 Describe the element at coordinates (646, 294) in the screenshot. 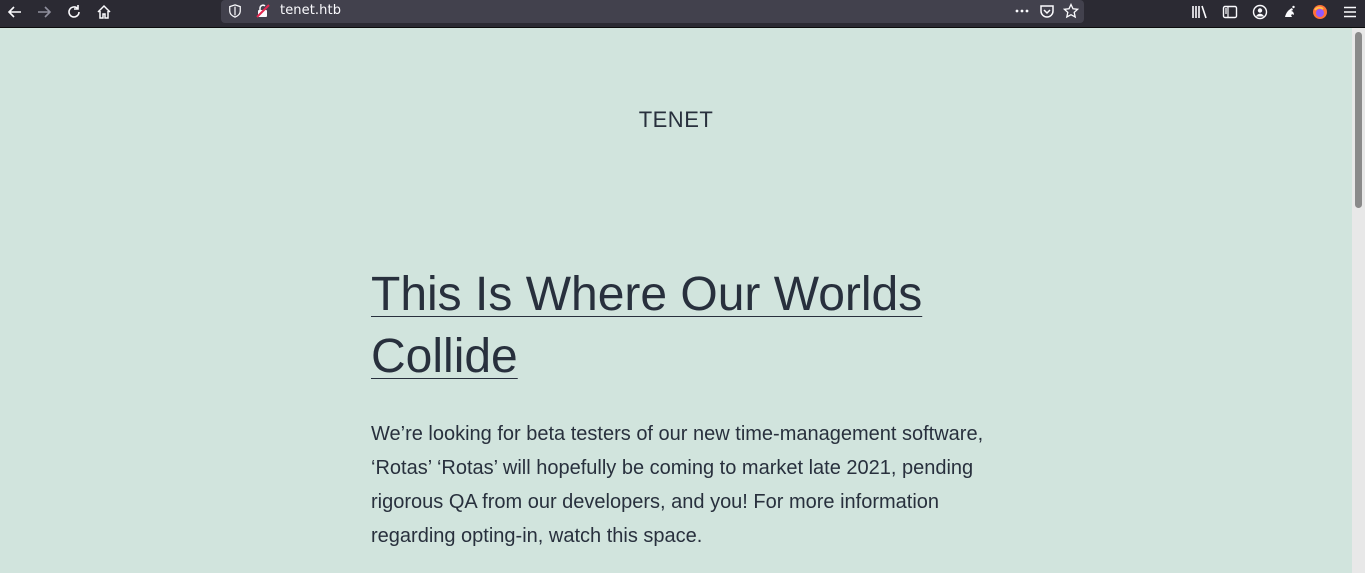

I see `post-title-line1: This Is Where Our Worlds` at that location.